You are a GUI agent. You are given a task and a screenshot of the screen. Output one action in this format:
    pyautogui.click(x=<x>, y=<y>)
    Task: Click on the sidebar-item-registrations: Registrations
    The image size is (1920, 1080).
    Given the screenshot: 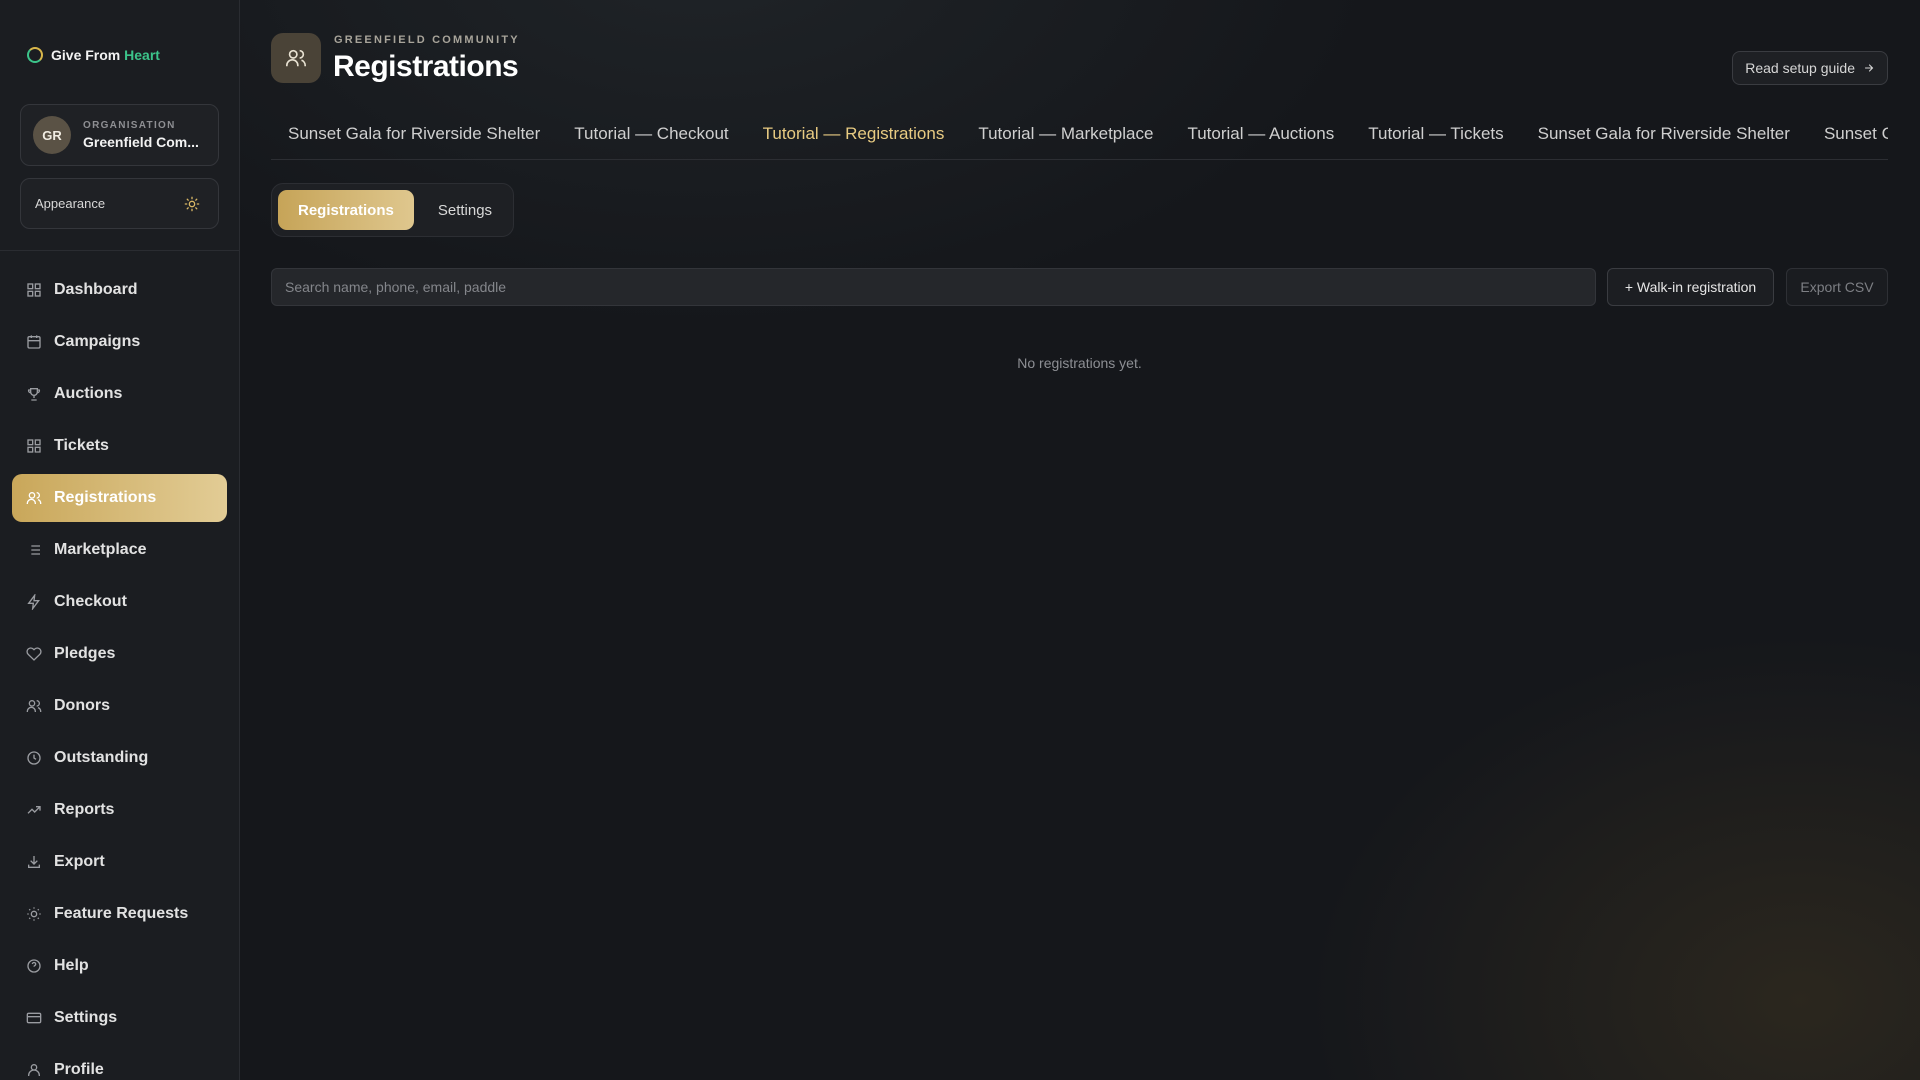 What is the action you would take?
    pyautogui.click(x=119, y=498)
    